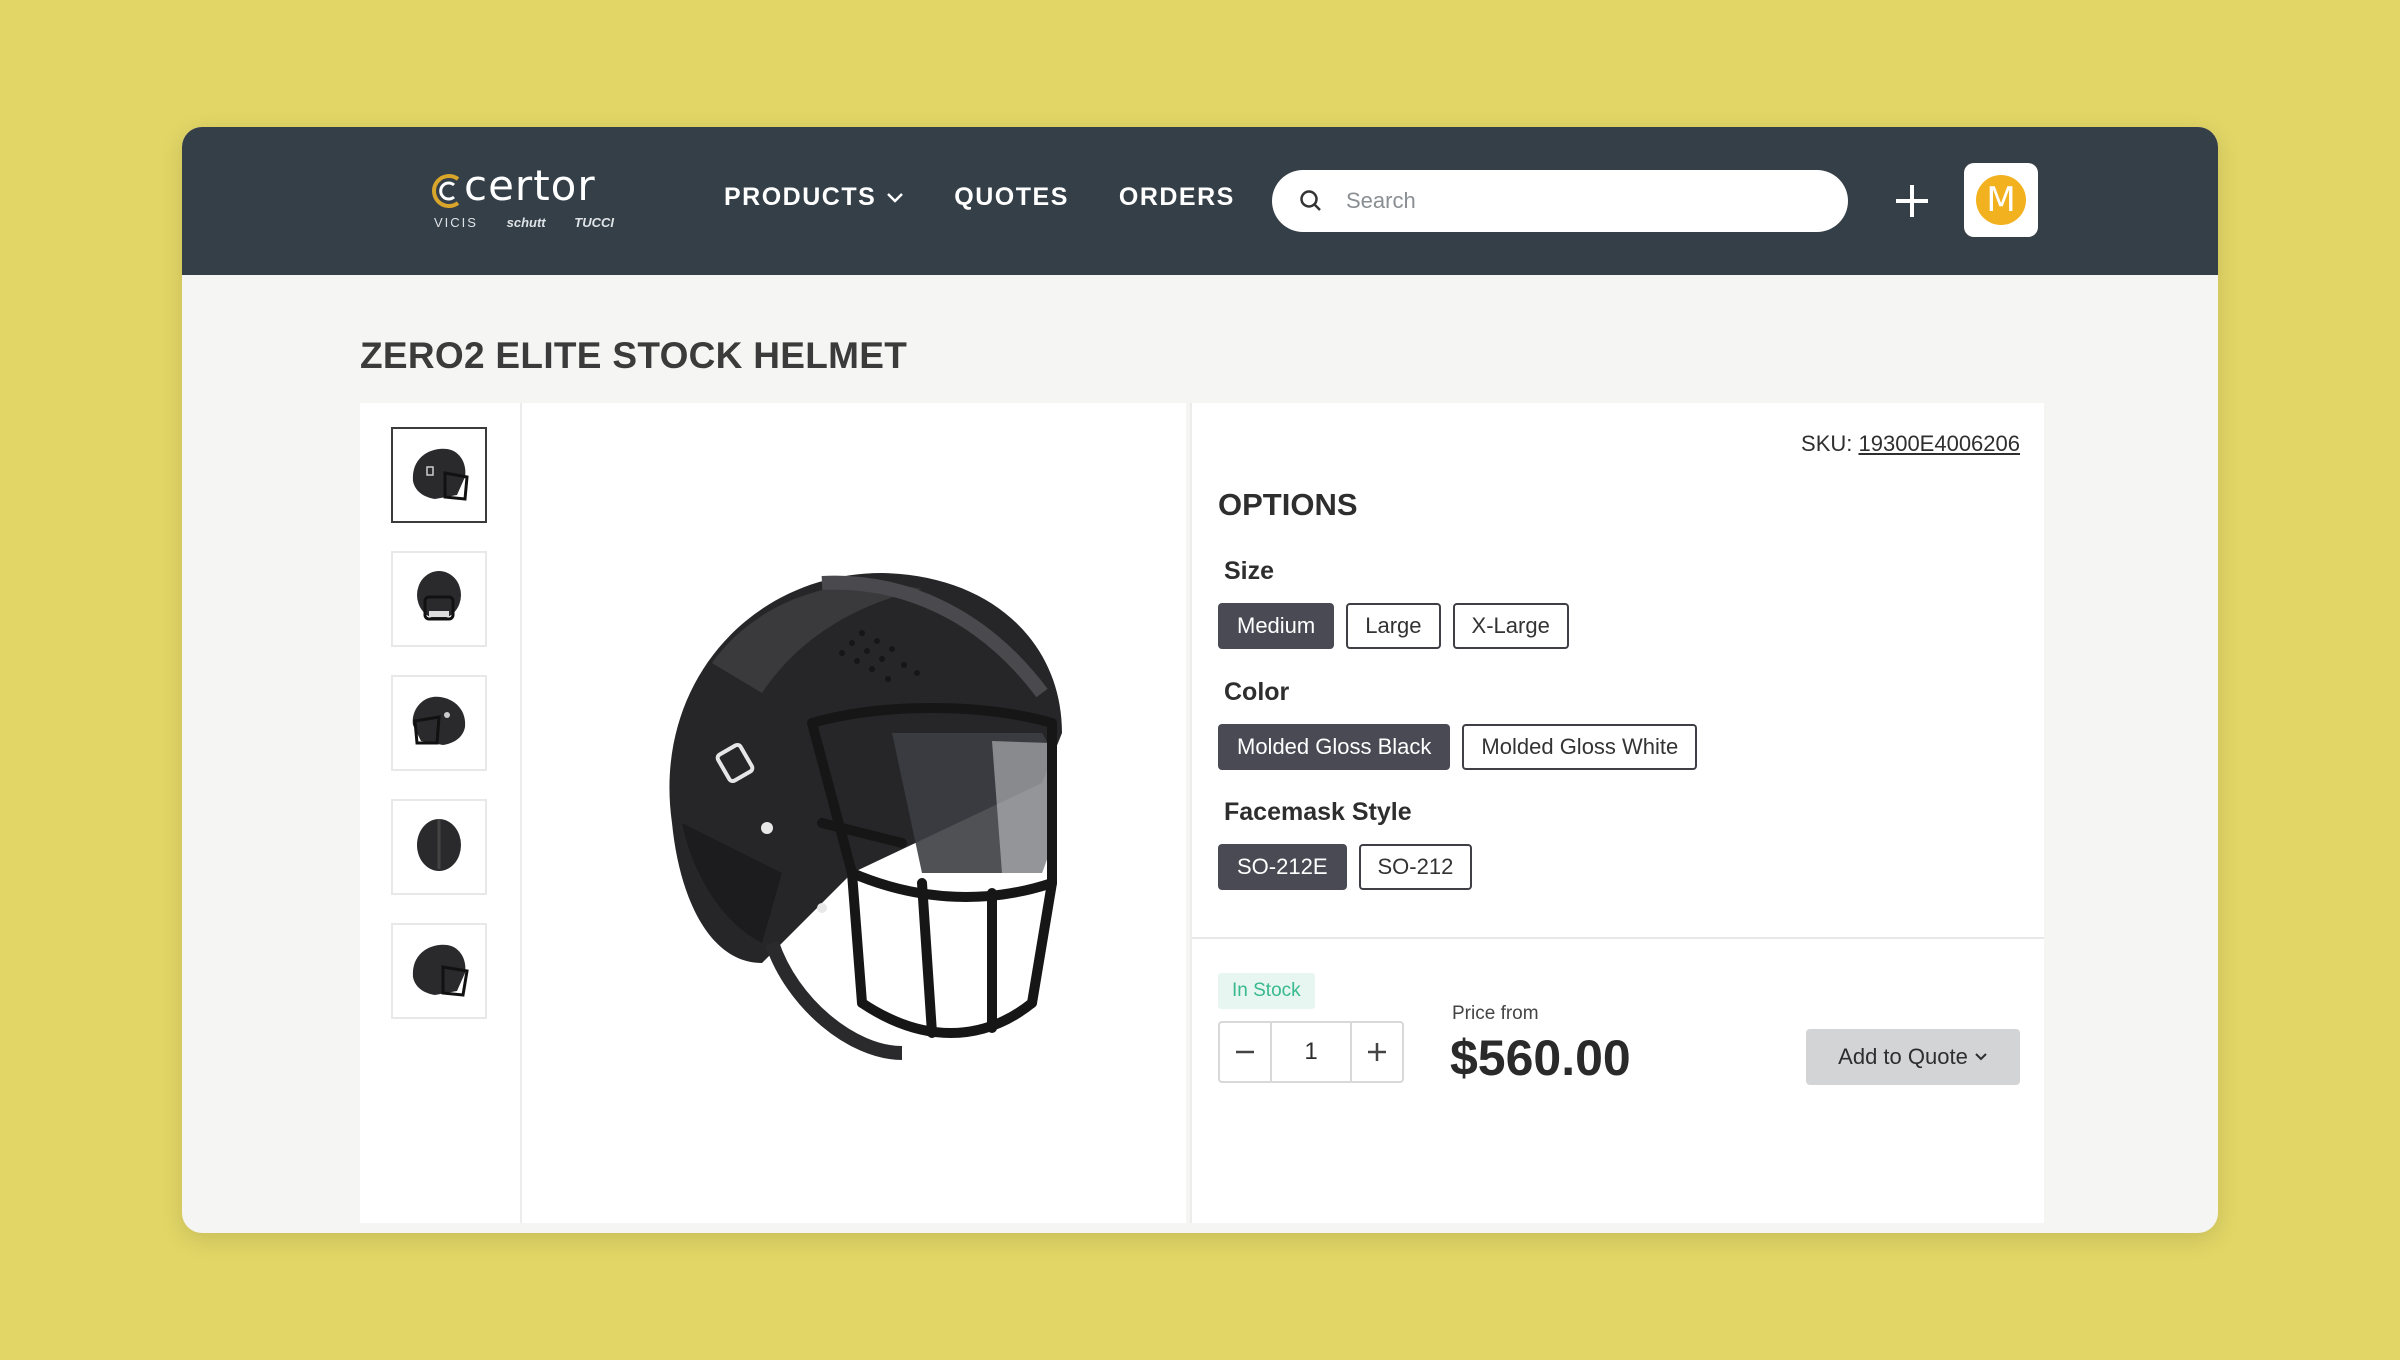  I want to click on nav-item-orders: ORDERS, so click(1177, 197).